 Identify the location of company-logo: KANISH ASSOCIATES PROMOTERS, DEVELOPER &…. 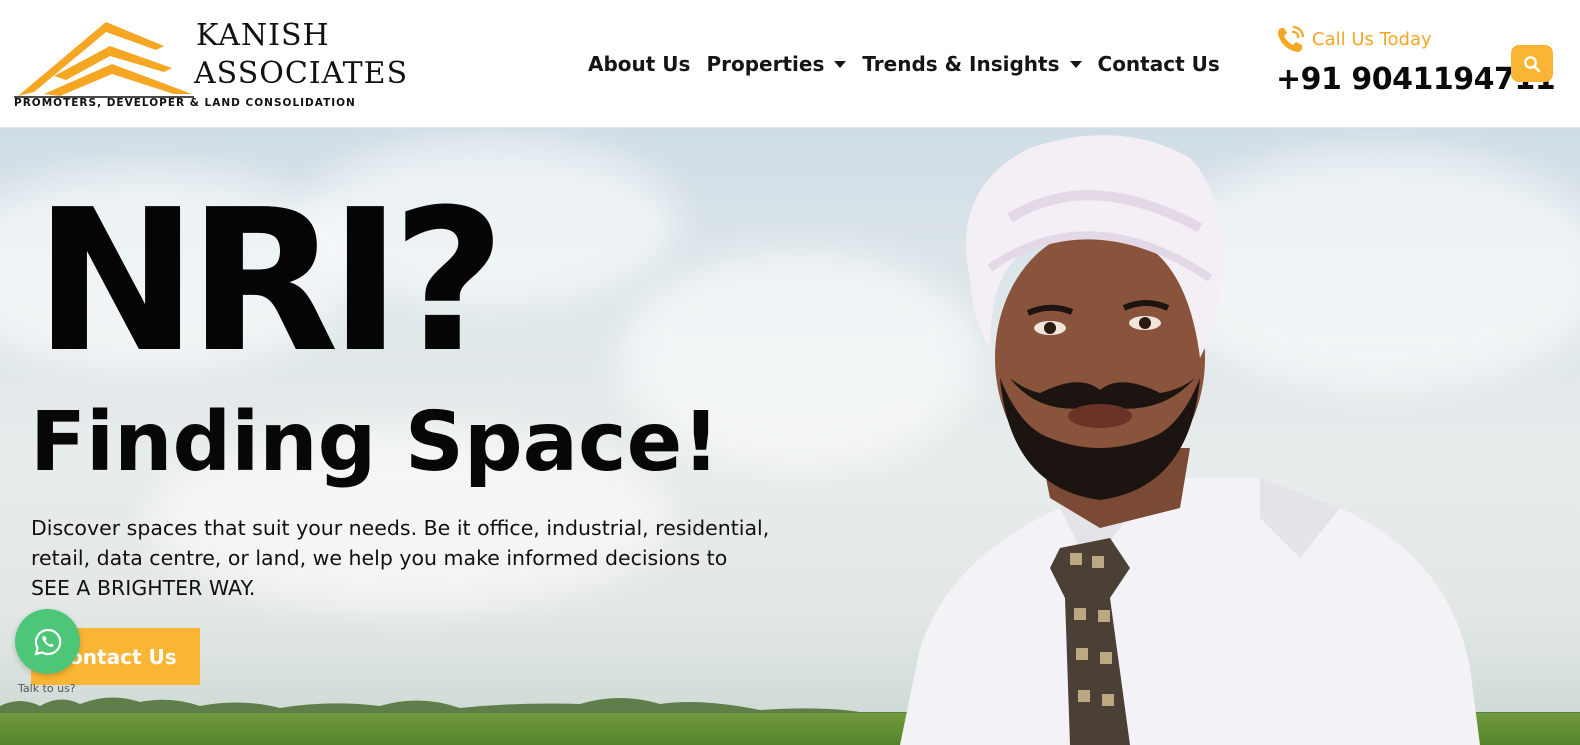
(210, 64).